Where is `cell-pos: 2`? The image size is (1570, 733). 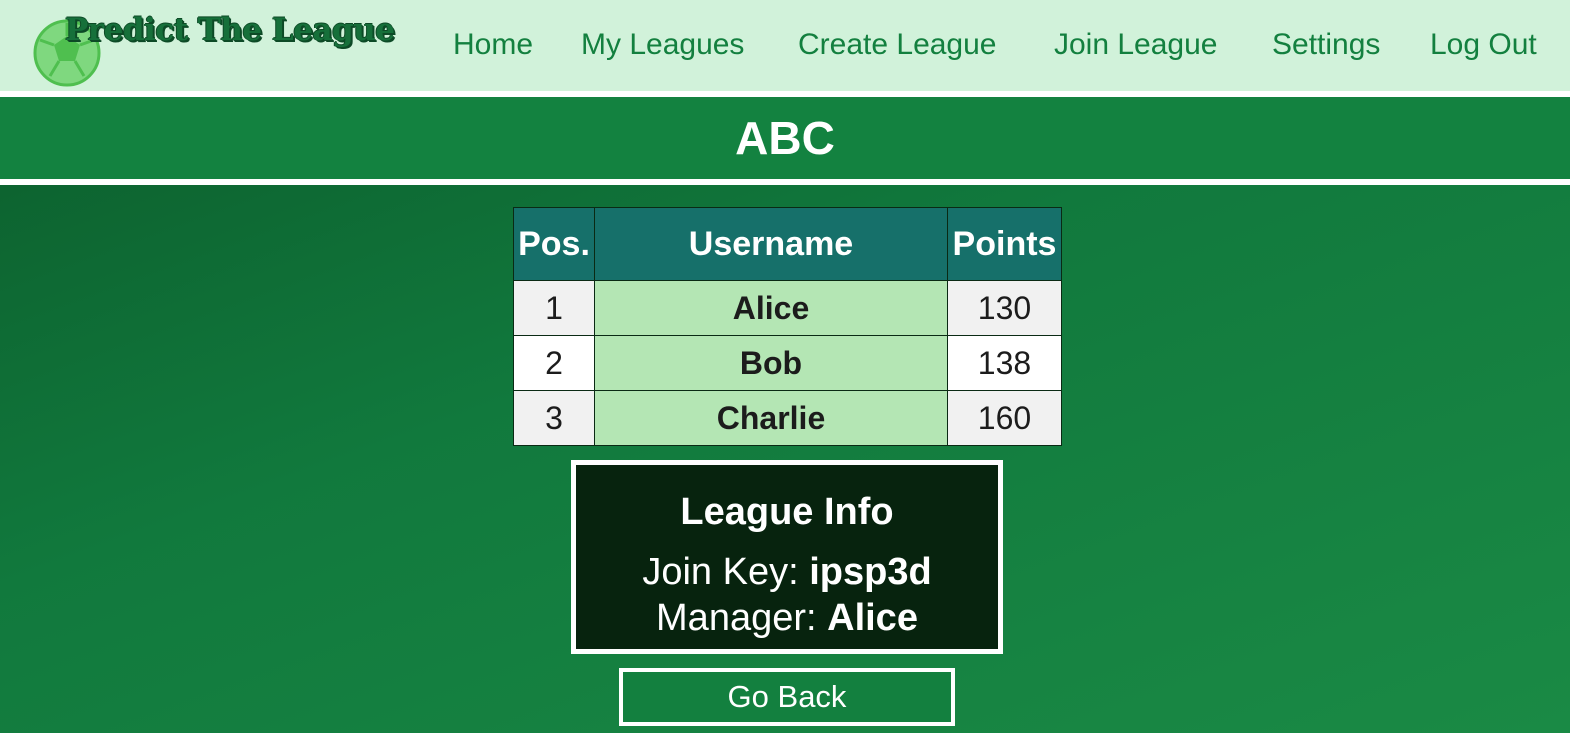 cell-pos: 2 is located at coordinates (554, 363).